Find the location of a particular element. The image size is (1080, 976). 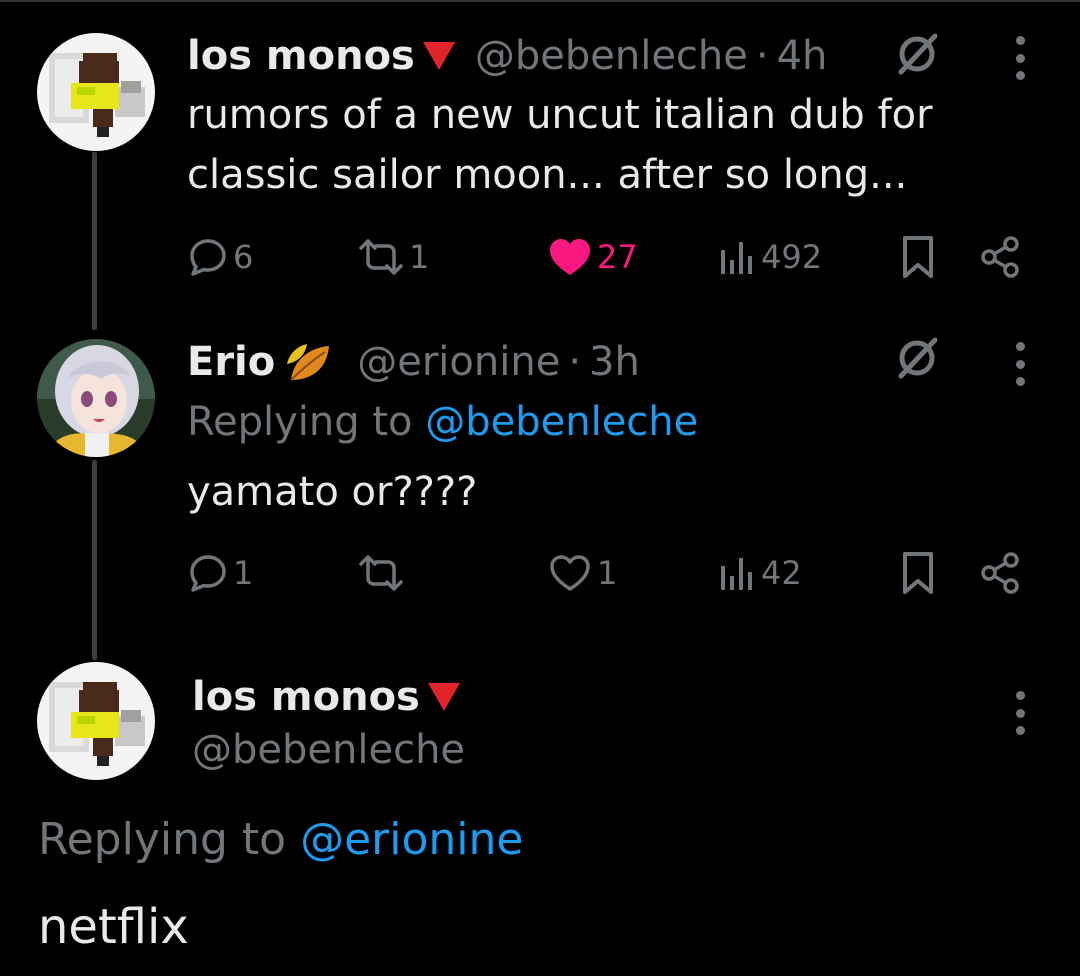

reply-count: 1 is located at coordinates (243, 573).